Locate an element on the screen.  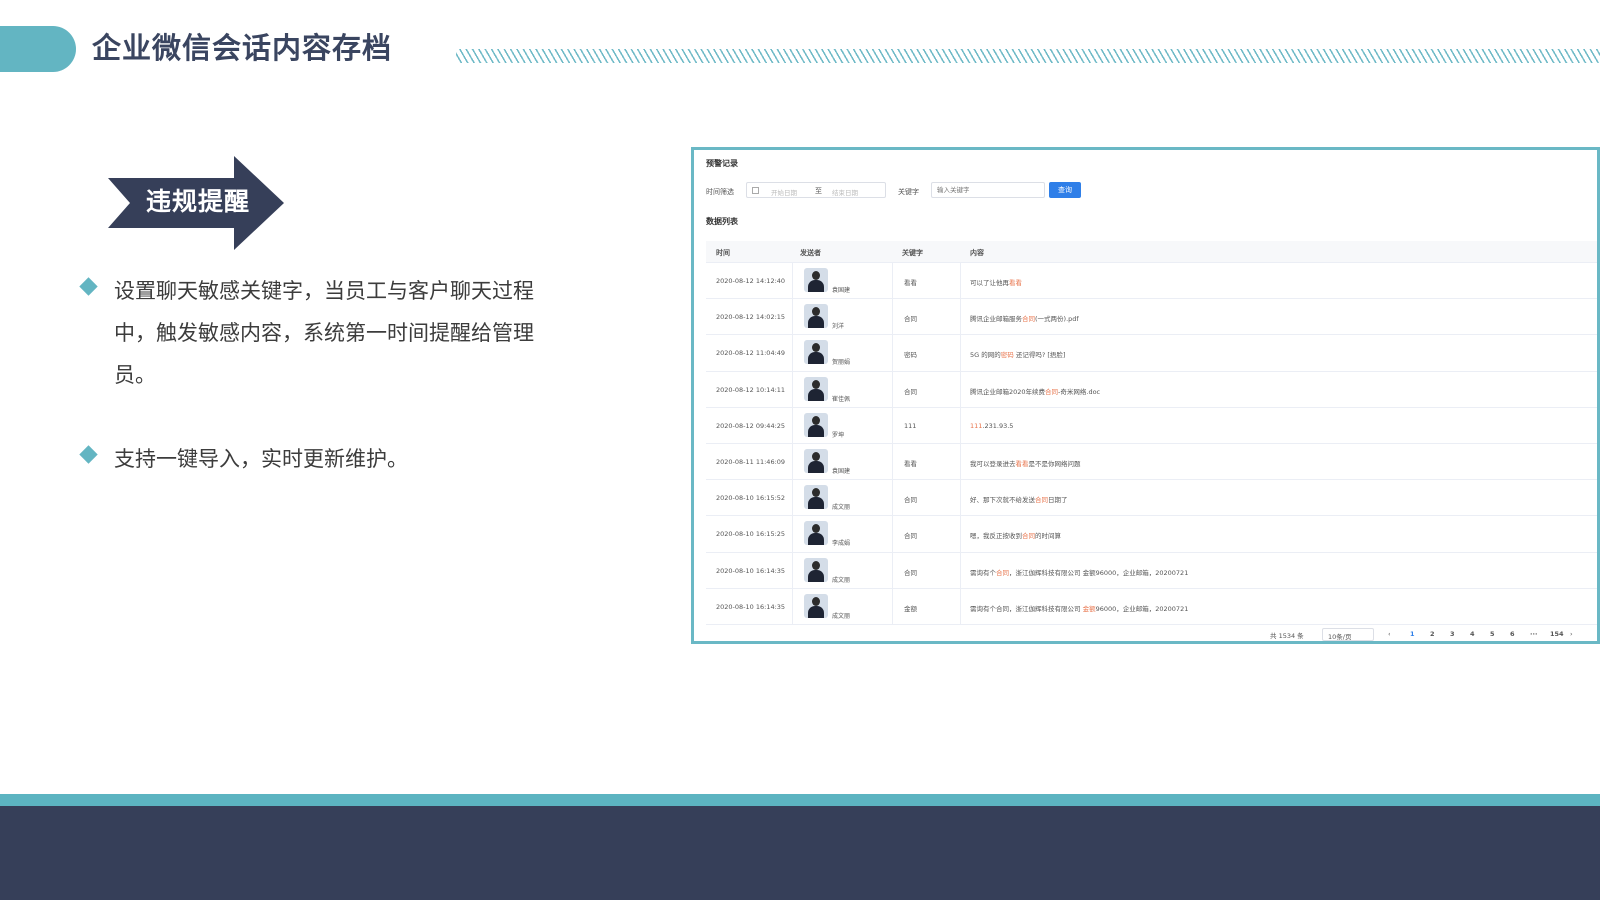
page-number: 5 is located at coordinates (1492, 634).